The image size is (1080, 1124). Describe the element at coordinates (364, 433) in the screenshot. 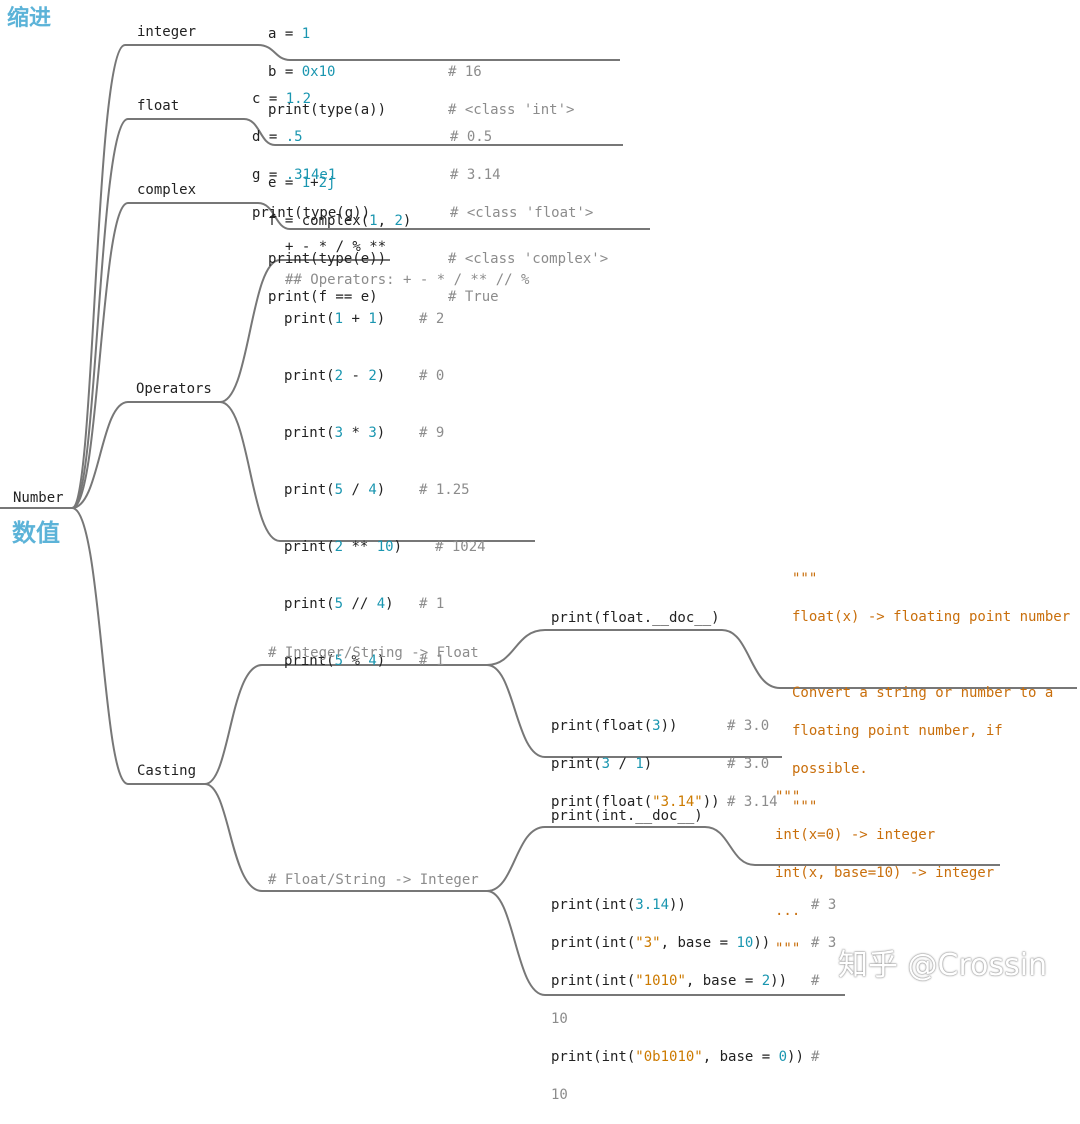

I see `code-line: print(3 * 3) # 9` at that location.